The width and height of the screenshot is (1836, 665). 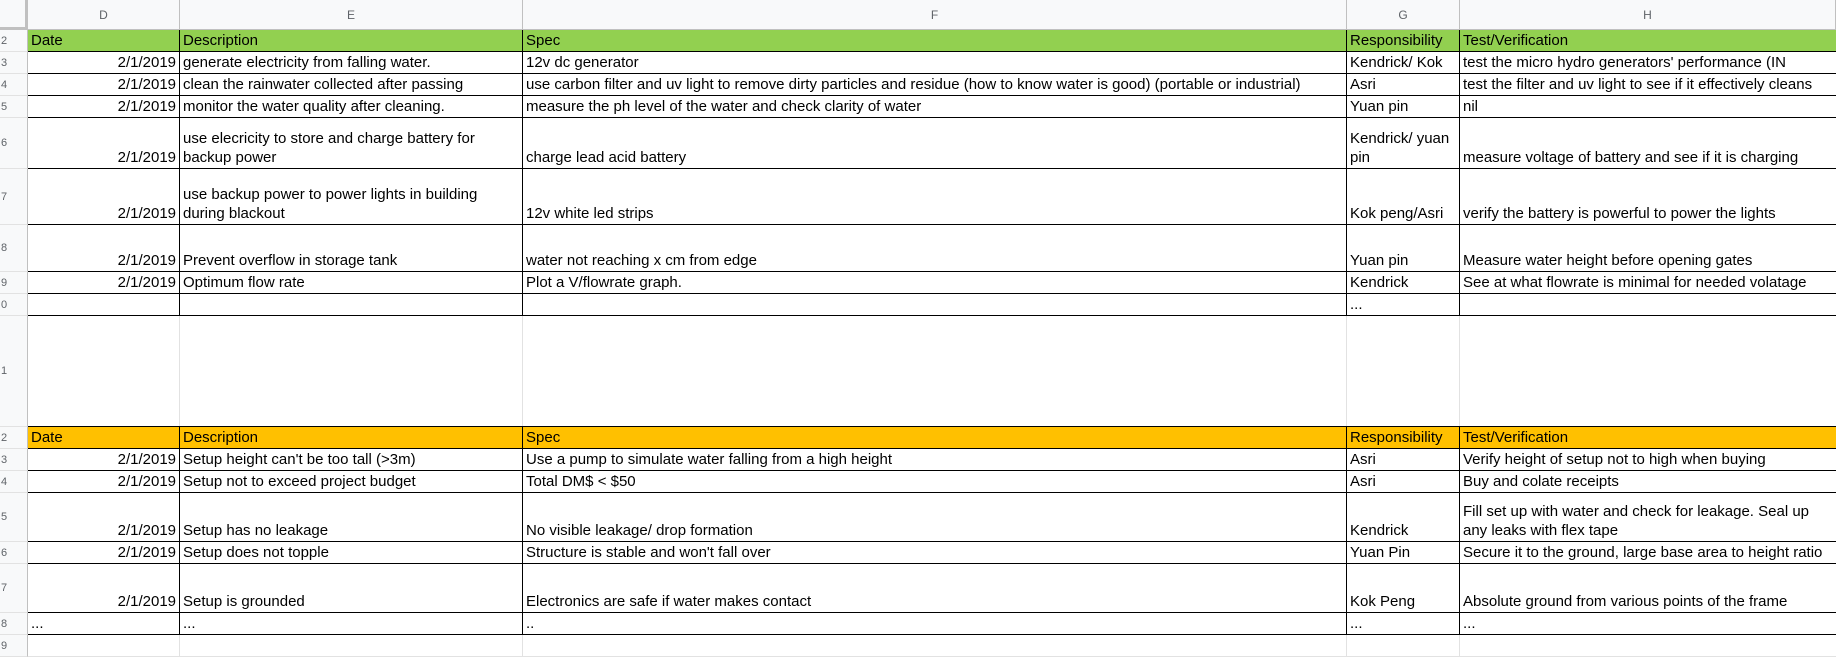 I want to click on spec-cell, so click(x=935, y=304).